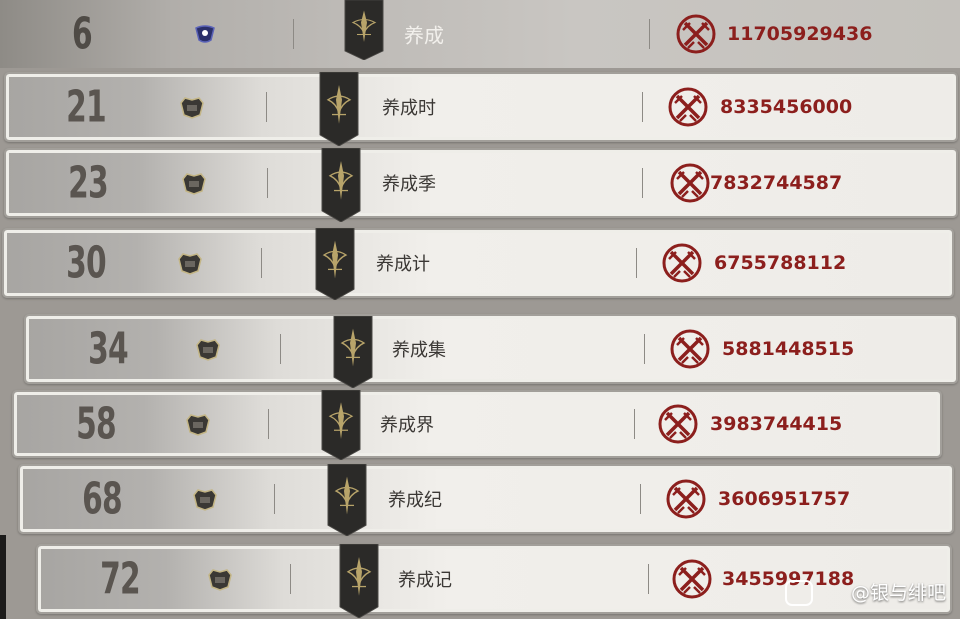 The height and width of the screenshot is (619, 960). Describe the element at coordinates (776, 183) in the screenshot. I see `combat-power: 7832744587` at that location.